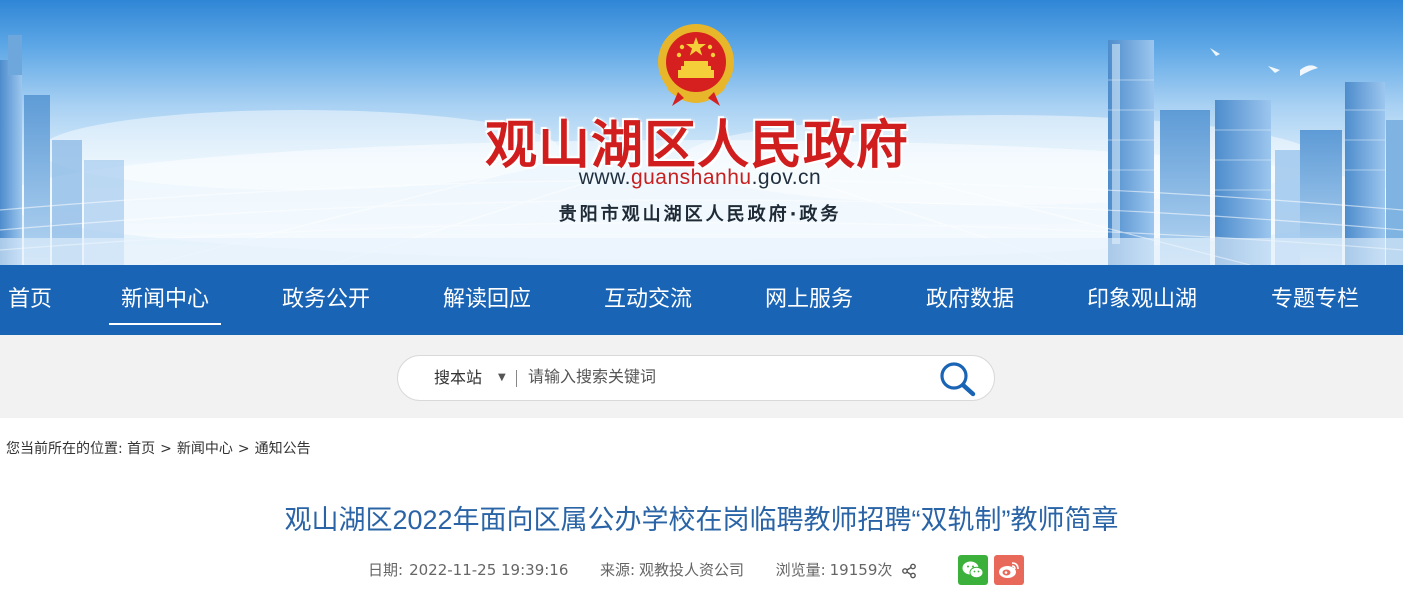 The height and width of the screenshot is (592, 1403). I want to click on nav-item-label: 解读回应, so click(487, 299).